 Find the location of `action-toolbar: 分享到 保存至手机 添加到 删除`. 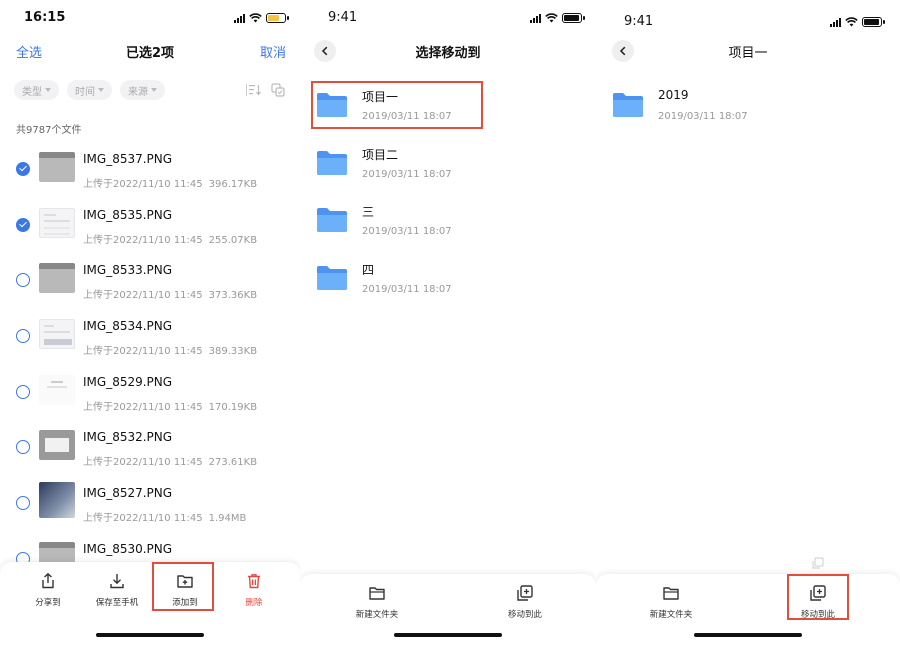

action-toolbar: 分享到 保存至手机 添加到 删除 is located at coordinates (150, 606).